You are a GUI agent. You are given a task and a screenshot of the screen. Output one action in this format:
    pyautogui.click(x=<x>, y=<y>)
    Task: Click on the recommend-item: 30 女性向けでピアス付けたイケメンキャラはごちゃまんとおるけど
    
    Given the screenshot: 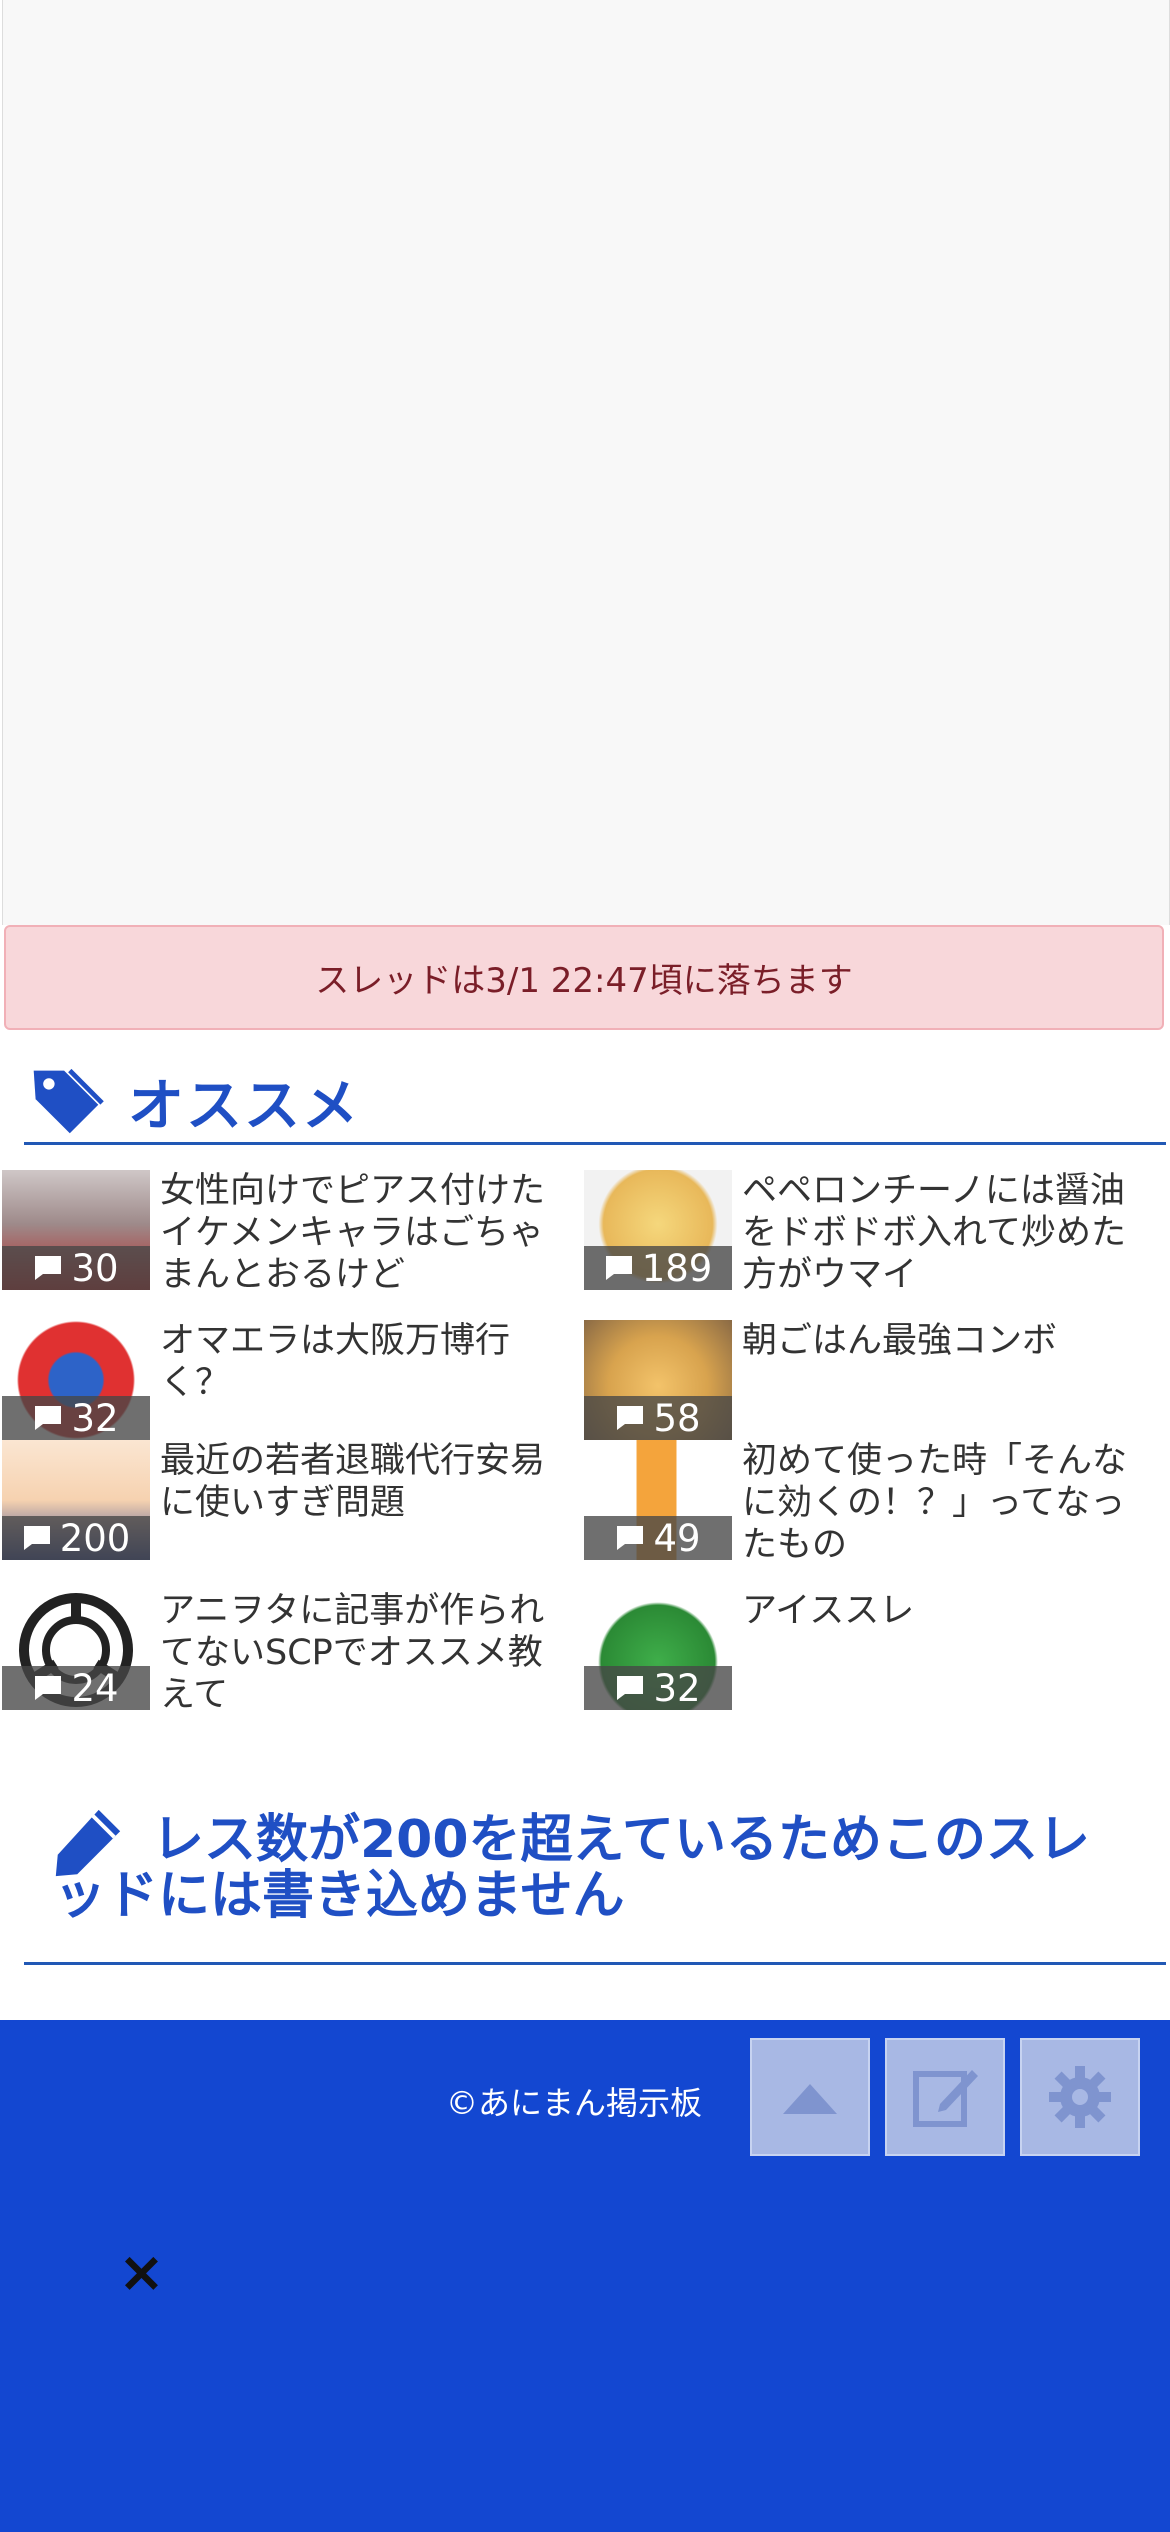 What is the action you would take?
    pyautogui.click(x=292, y=1245)
    